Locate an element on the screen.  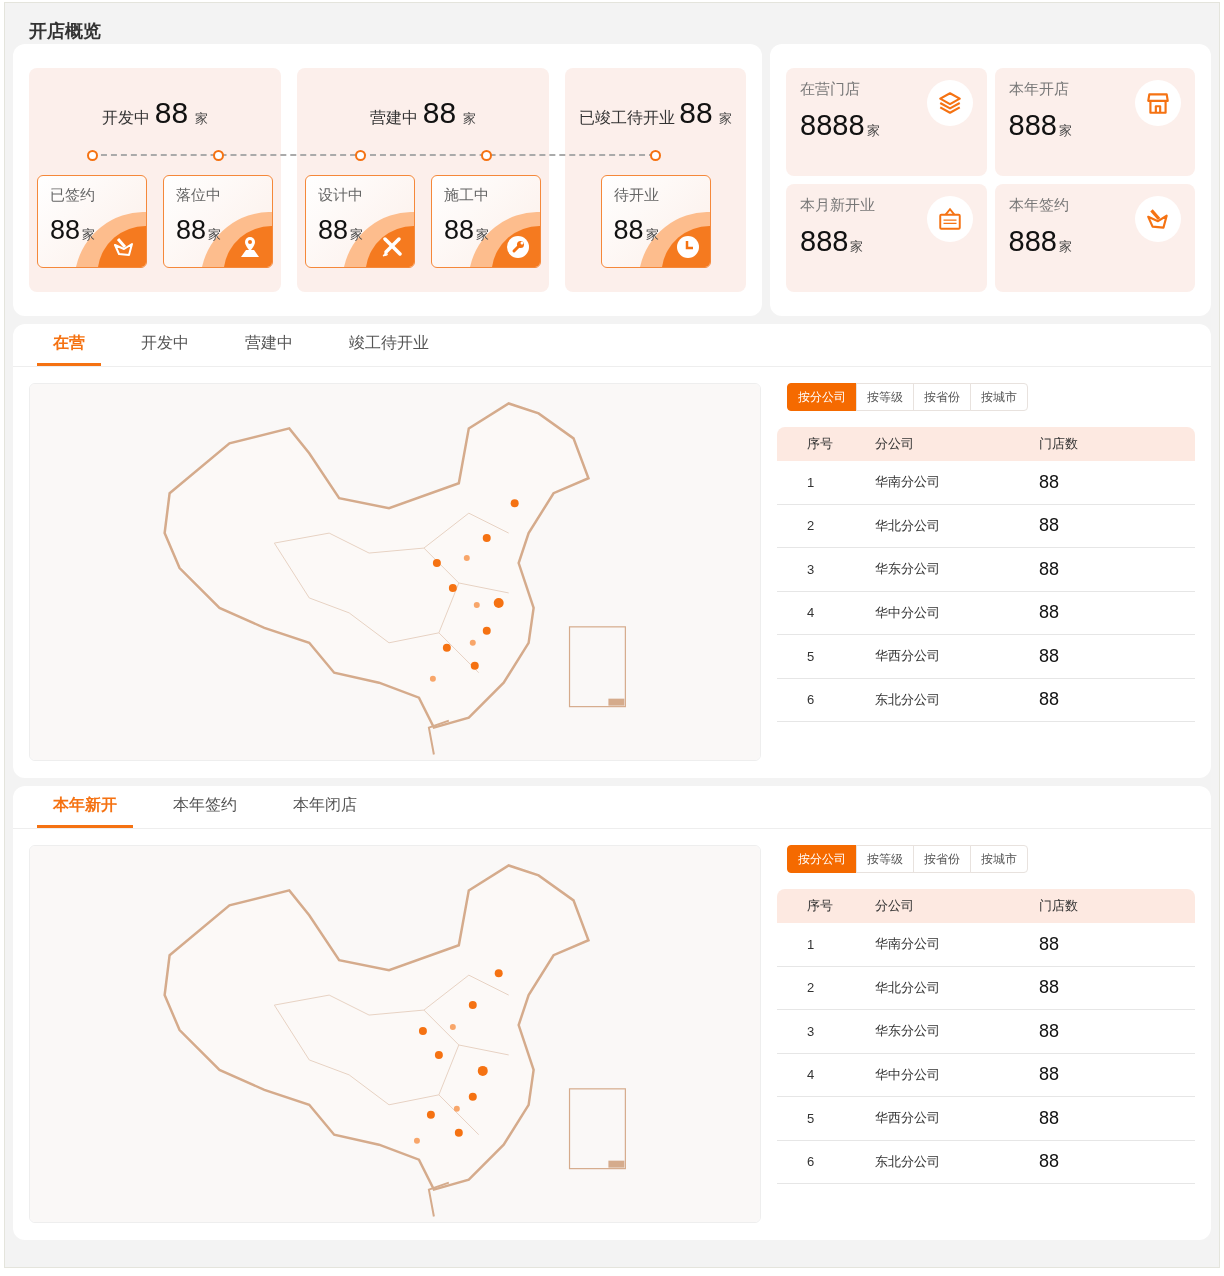
summary-label: 本年签约 is located at coordinates (1039, 205).